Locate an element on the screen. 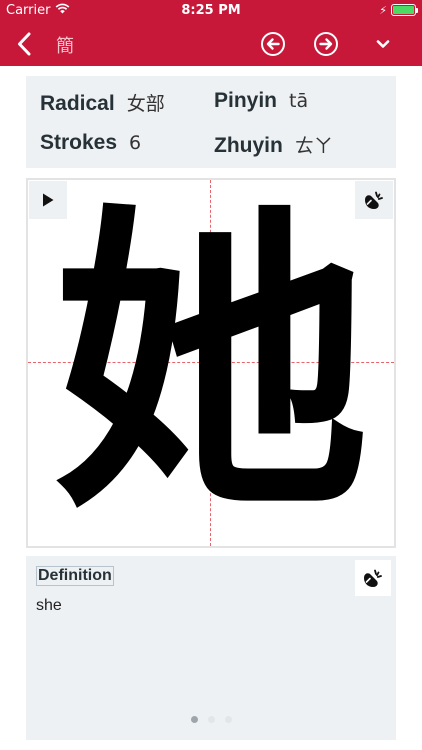  pronounce-definition-button is located at coordinates (373, 578).